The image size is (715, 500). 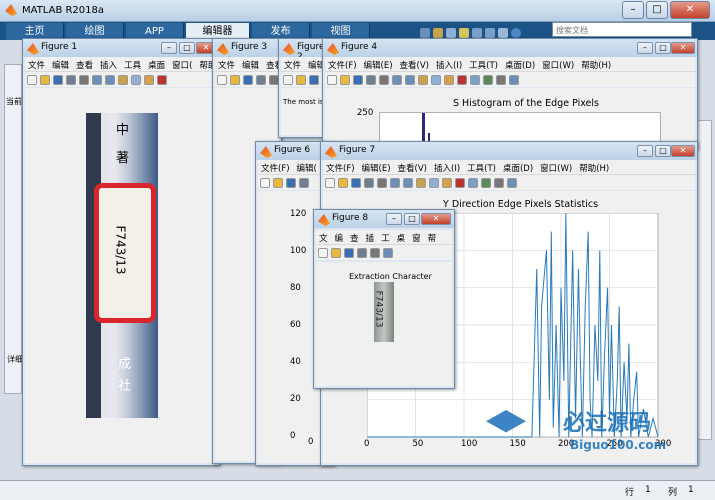 I want to click on menu-item: 桌, so click(x=401, y=238).